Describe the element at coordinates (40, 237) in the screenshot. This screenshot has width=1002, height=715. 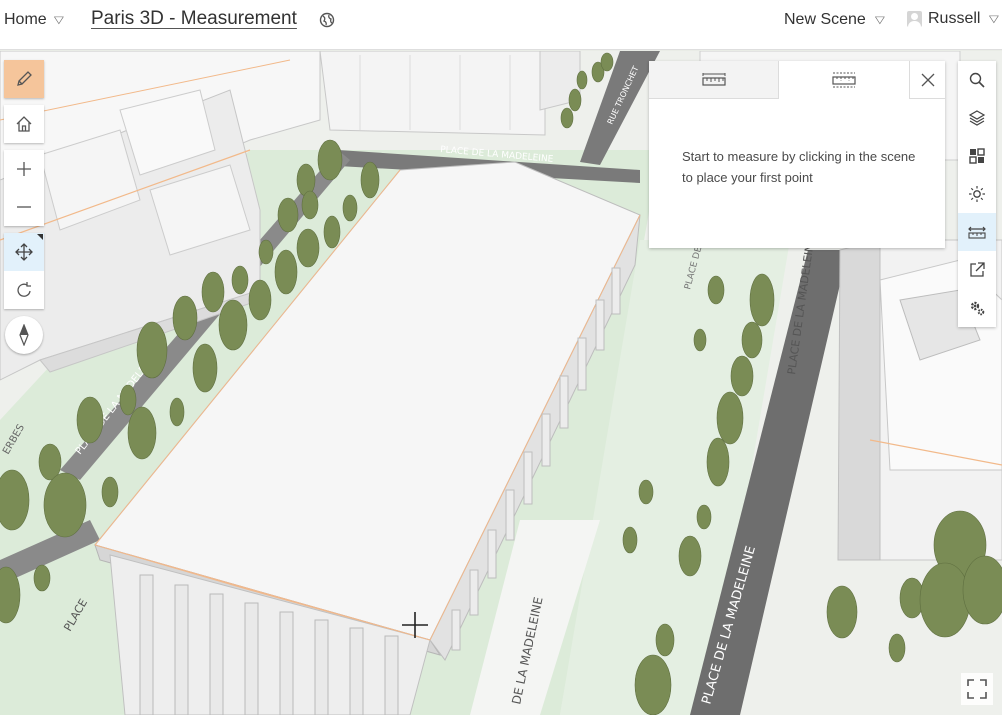
I see `corner-indicator` at that location.